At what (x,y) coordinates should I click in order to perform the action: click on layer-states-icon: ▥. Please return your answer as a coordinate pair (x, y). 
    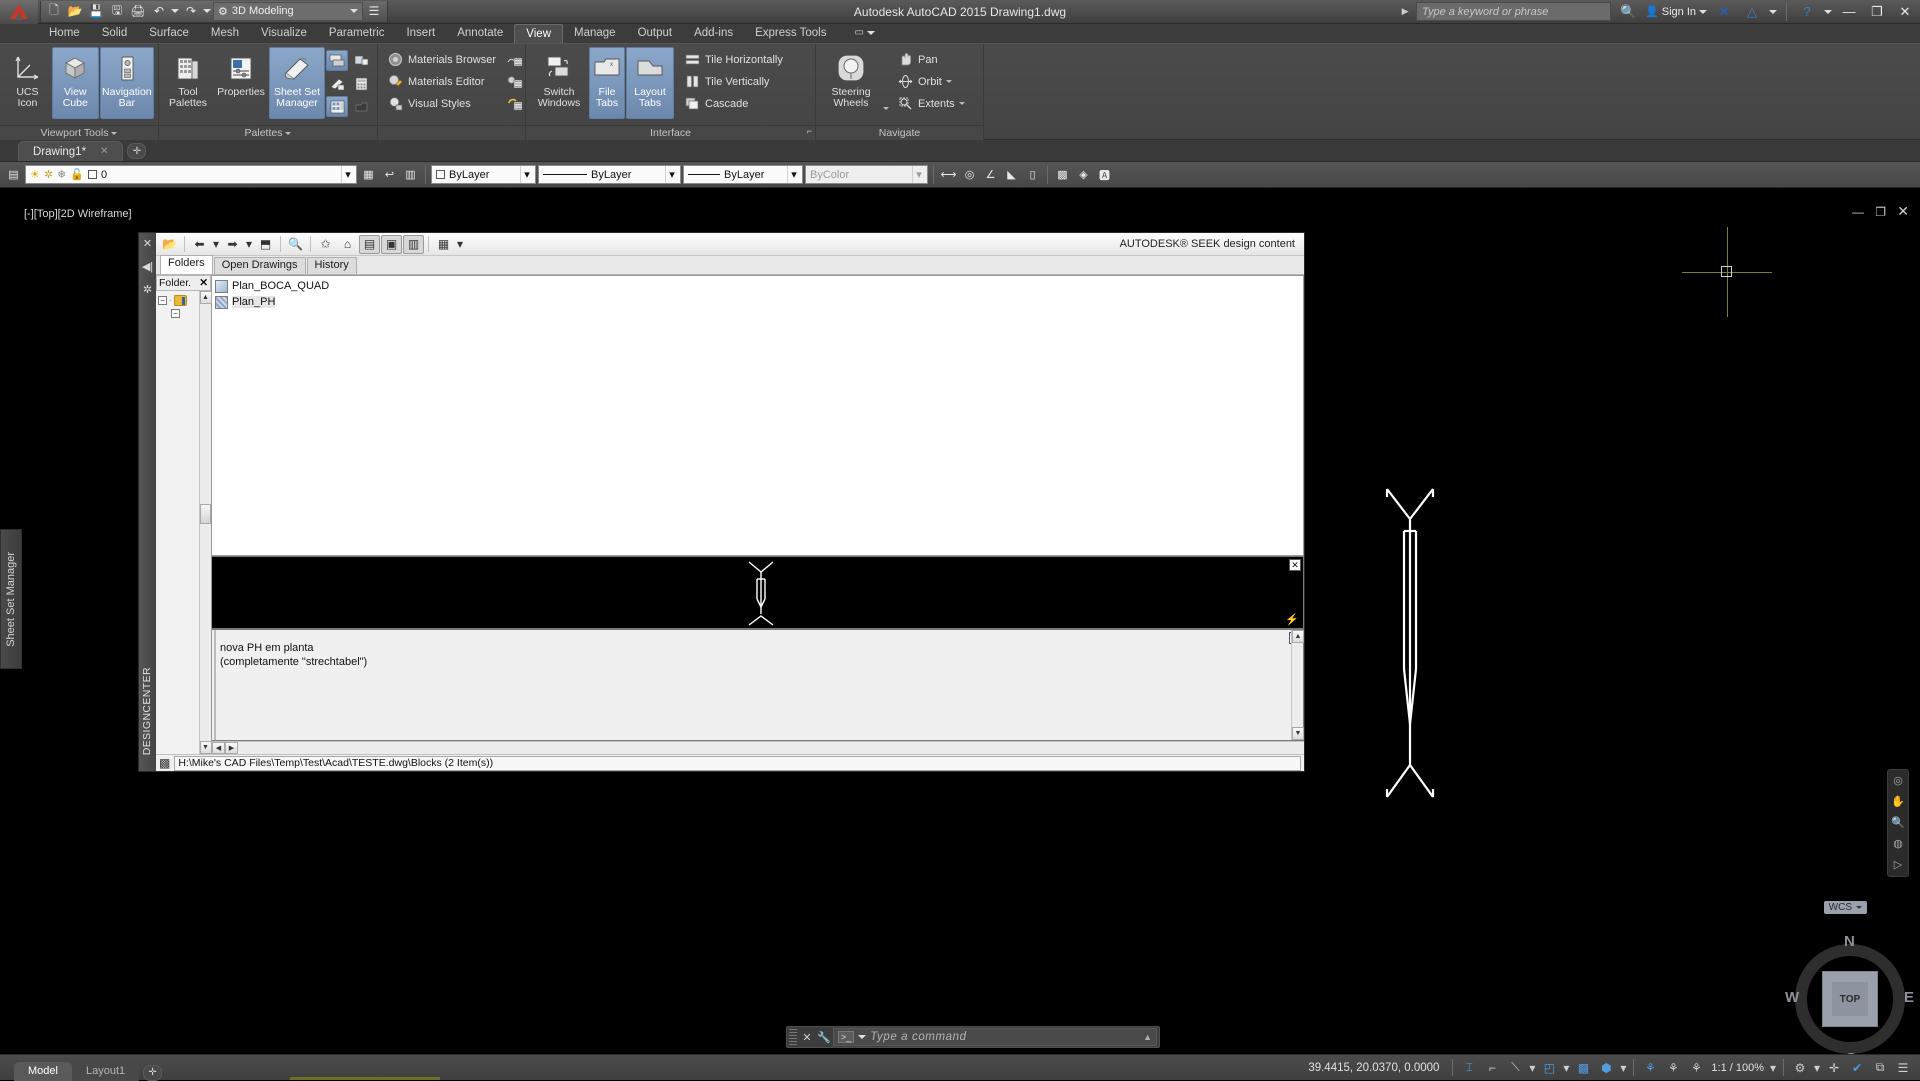
    Looking at the image, I should click on (410, 175).